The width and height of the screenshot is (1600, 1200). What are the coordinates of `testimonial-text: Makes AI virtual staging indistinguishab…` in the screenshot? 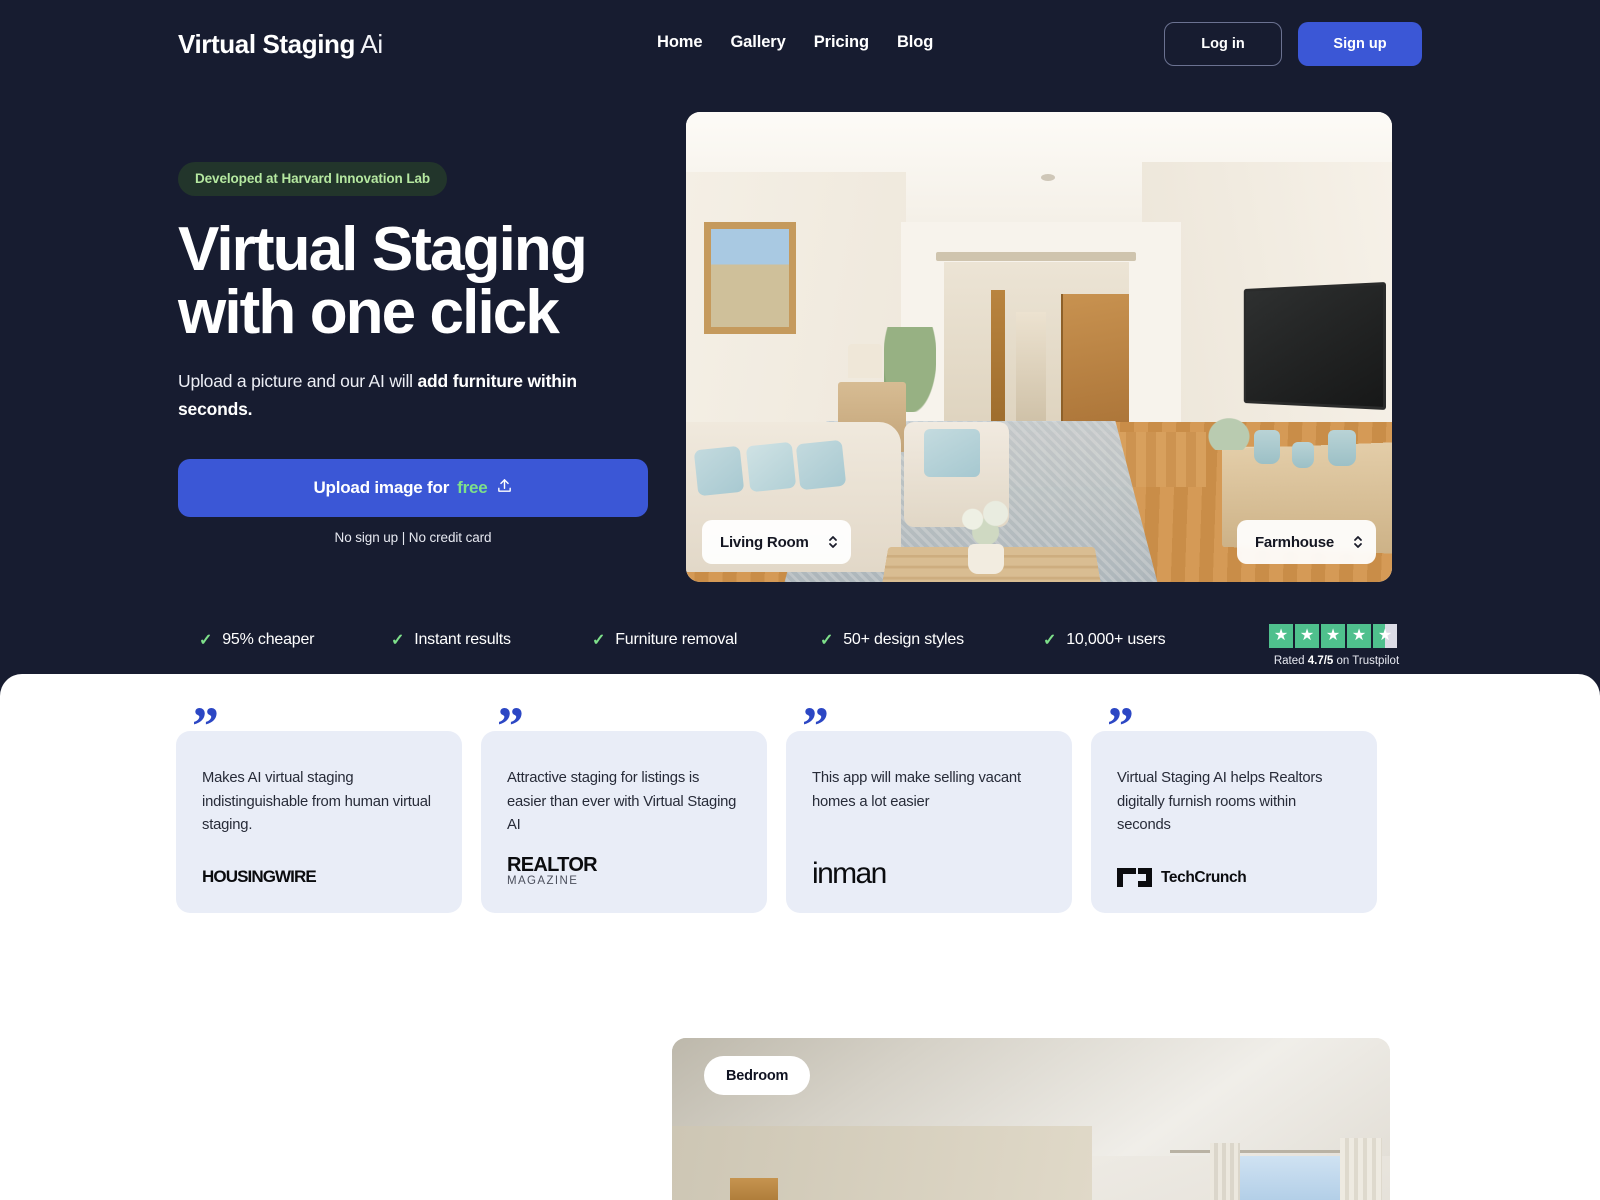 It's located at (316, 802).